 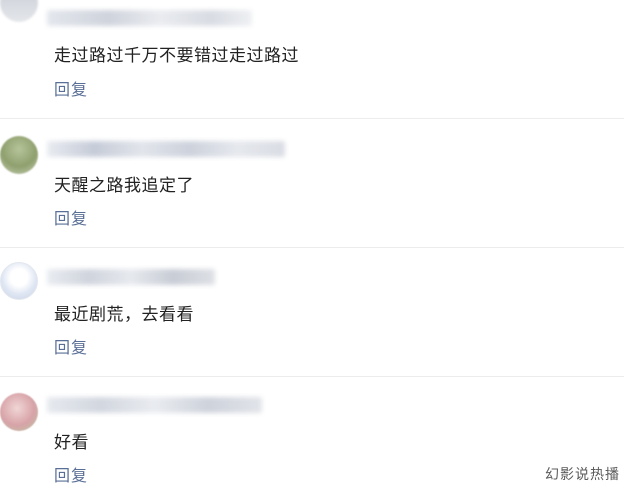 I want to click on comment-text: 好看, so click(x=71, y=443).